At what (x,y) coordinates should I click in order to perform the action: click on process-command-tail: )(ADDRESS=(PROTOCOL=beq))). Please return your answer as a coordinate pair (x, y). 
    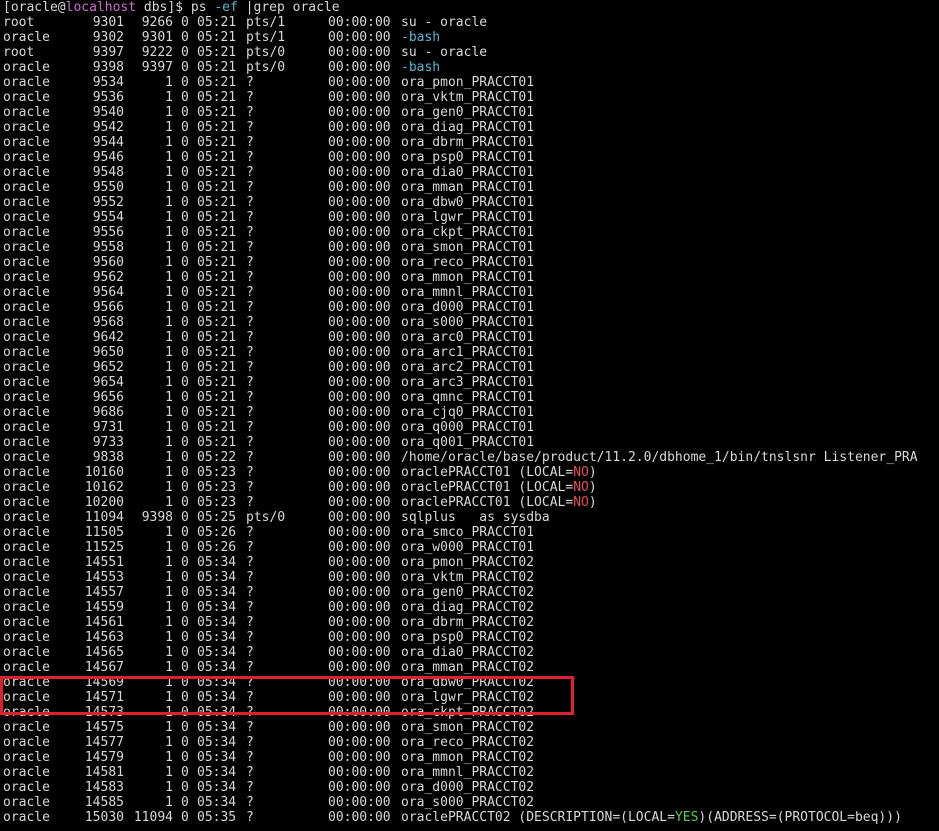
    Looking at the image, I should click on (800, 817).